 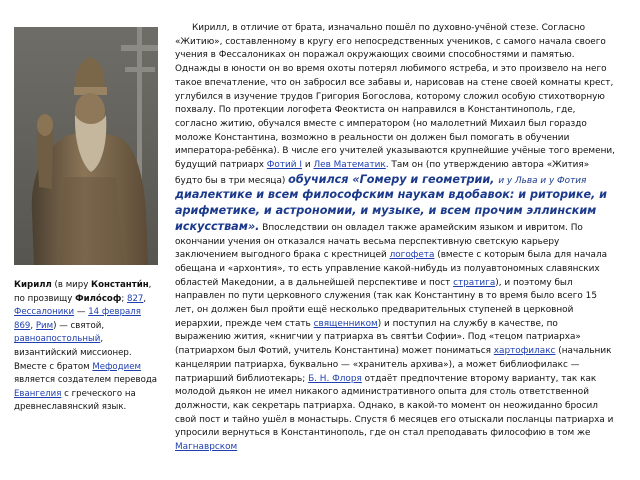 I want to click on link-photius: Фотий I, so click(x=284, y=165).